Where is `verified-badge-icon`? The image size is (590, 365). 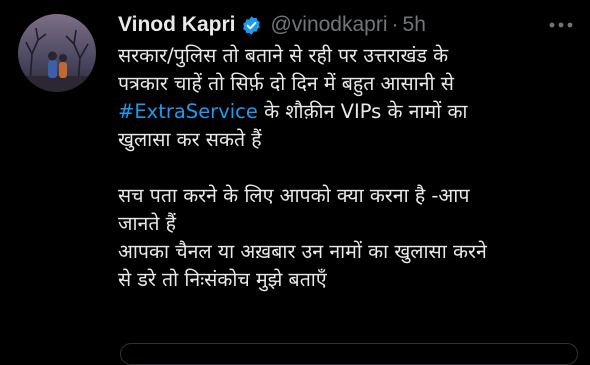 verified-badge-icon is located at coordinates (251, 25).